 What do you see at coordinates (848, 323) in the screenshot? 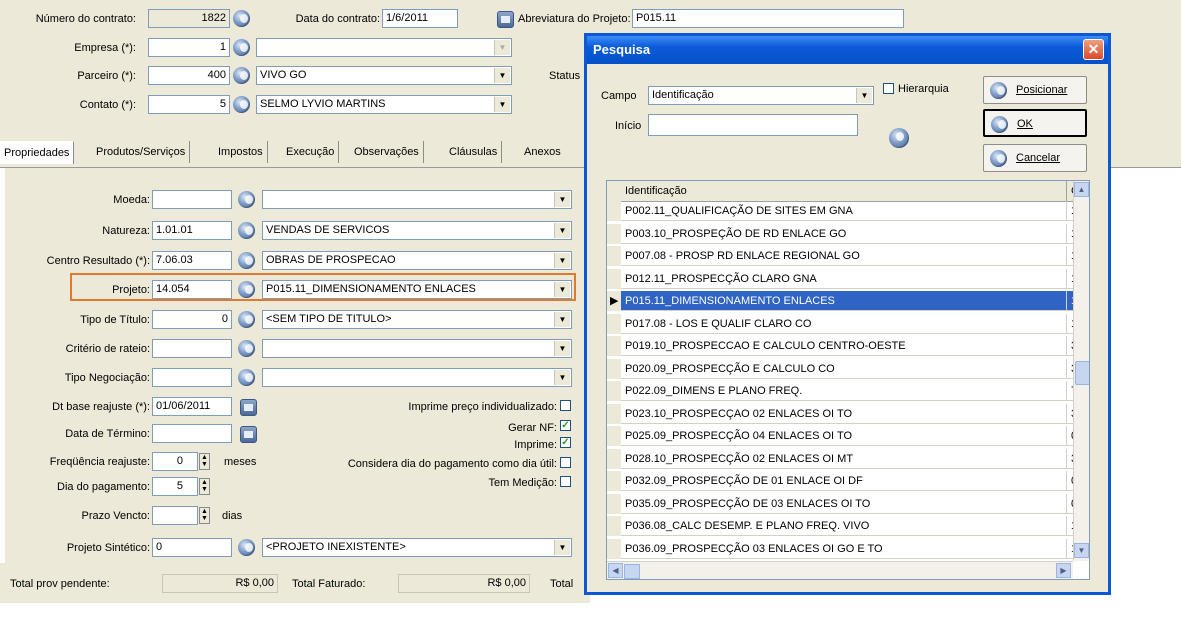
I see `table-row: P017.08 - LOS E QUALIF CLARO CO10.C` at bounding box center [848, 323].